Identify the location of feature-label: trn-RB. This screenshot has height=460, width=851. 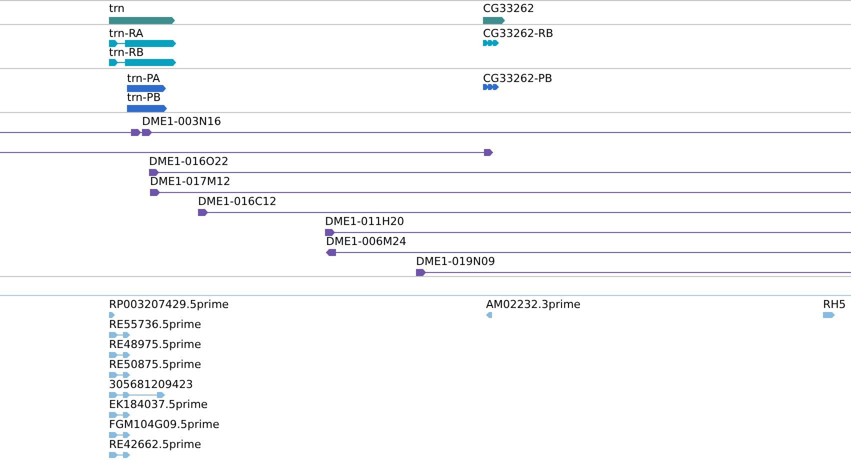
(126, 52).